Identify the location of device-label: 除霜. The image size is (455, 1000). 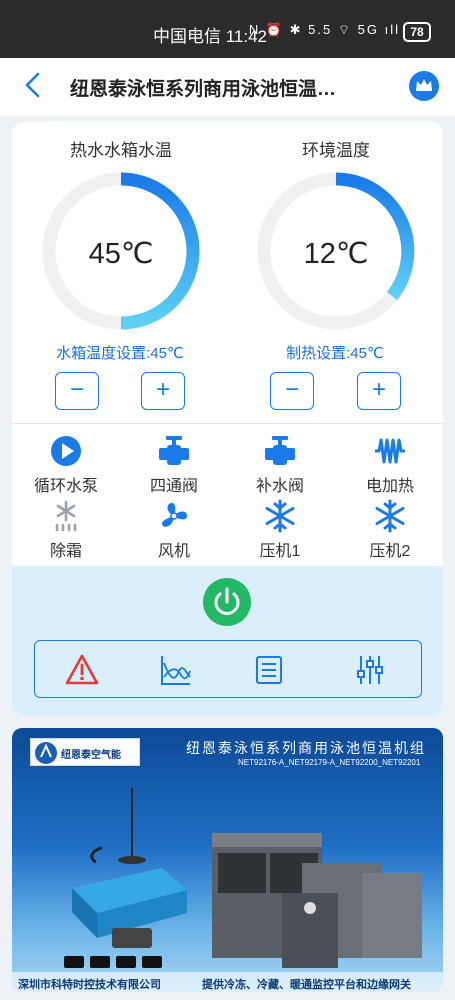
(65, 551).